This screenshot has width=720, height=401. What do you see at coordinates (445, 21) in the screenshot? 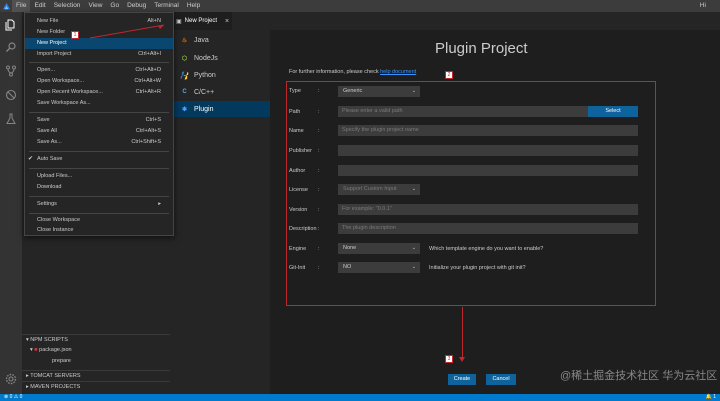
I see `editor-tabs: ▣ New Project ×` at bounding box center [445, 21].